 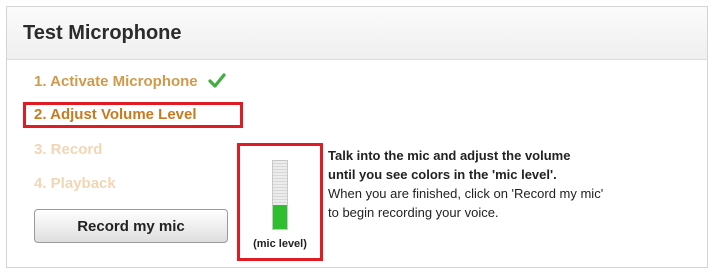 I want to click on step-activate-microphone: 1. Activate Microphone, so click(x=130, y=83).